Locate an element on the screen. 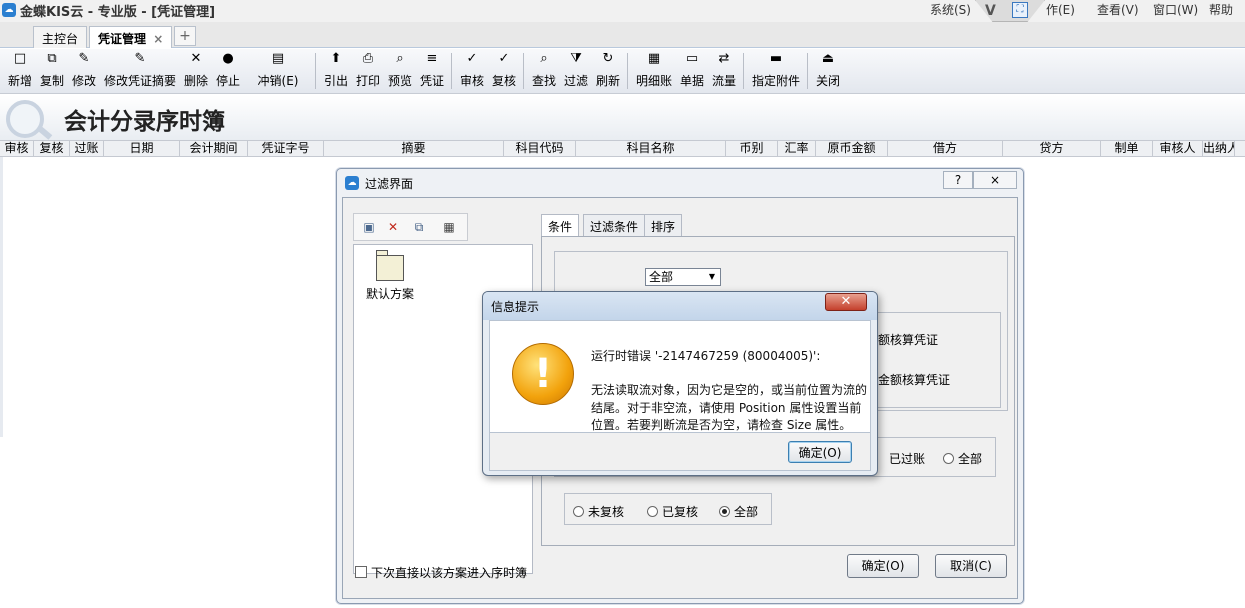 The image size is (1245, 608). toolbar-button: ⬆ 引出 is located at coordinates (336, 71).